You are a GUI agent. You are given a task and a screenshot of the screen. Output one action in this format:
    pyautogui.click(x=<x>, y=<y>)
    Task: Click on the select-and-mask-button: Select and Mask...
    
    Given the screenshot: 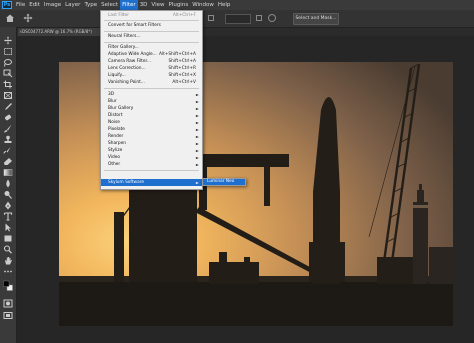 What is the action you would take?
    pyautogui.click(x=316, y=19)
    